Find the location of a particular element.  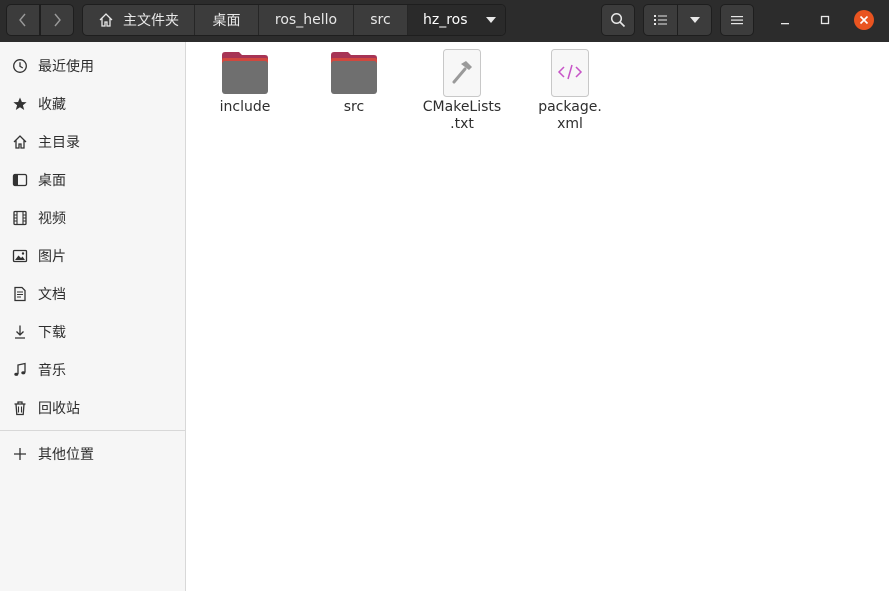

forward-button is located at coordinates (57, 20).